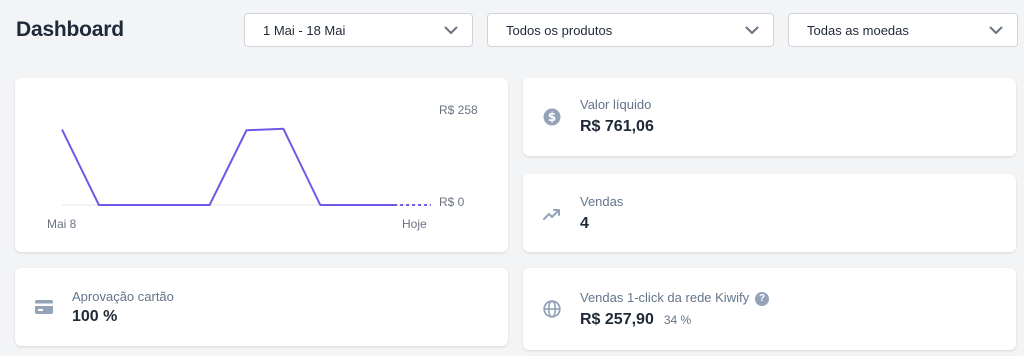 This screenshot has width=1024, height=356. I want to click on product-select: Todos os produtos, so click(630, 30).